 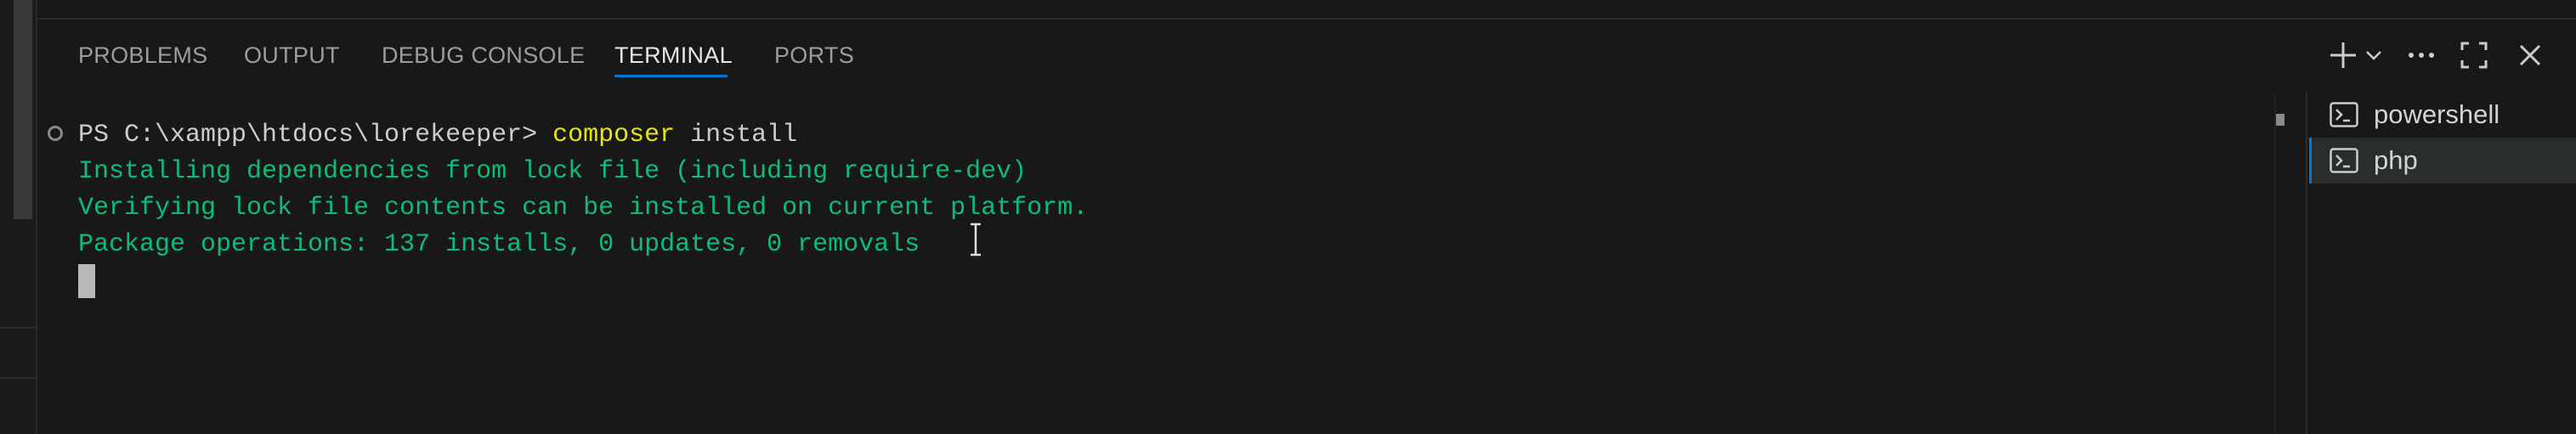 I want to click on terminal-list-item-powershell: powershell, so click(x=2442, y=115).